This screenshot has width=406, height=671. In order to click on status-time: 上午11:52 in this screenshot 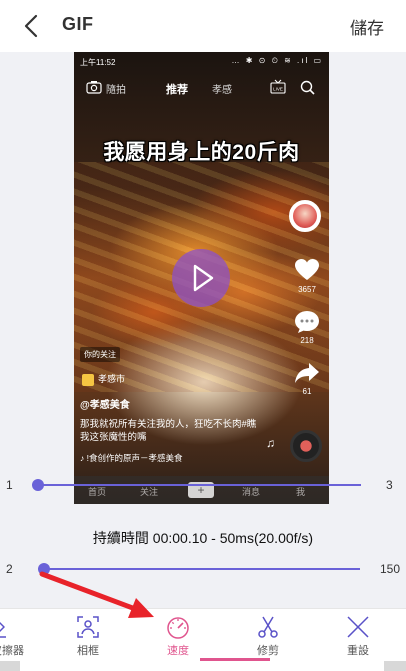, I will do `click(98, 62)`.